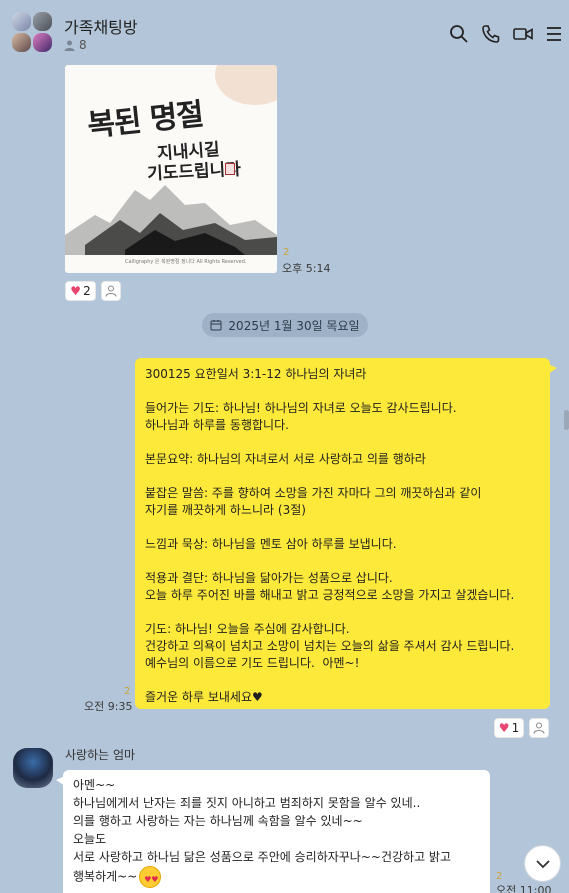 This screenshot has height=893, width=569. What do you see at coordinates (83, 45) in the screenshot?
I see `member-count-value: 8` at bounding box center [83, 45].